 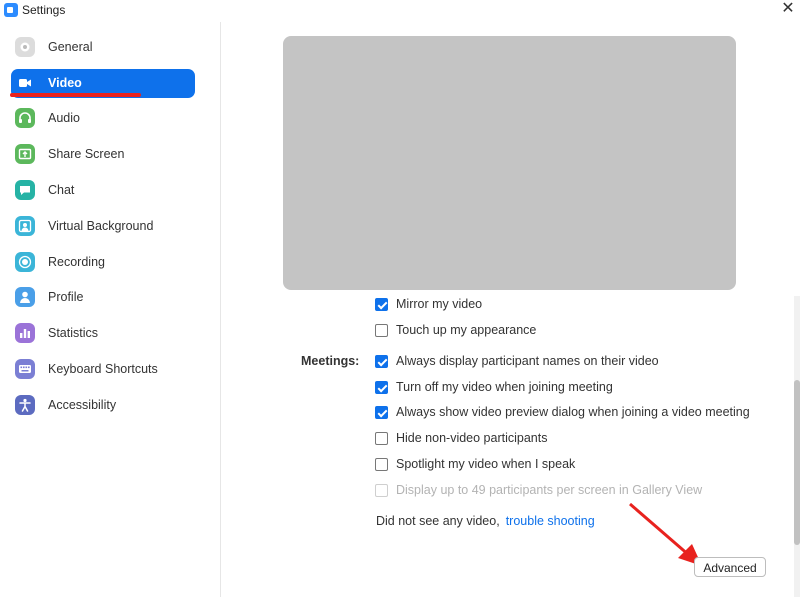 What do you see at coordinates (25, 190) in the screenshot?
I see `chat-bubble-icon` at bounding box center [25, 190].